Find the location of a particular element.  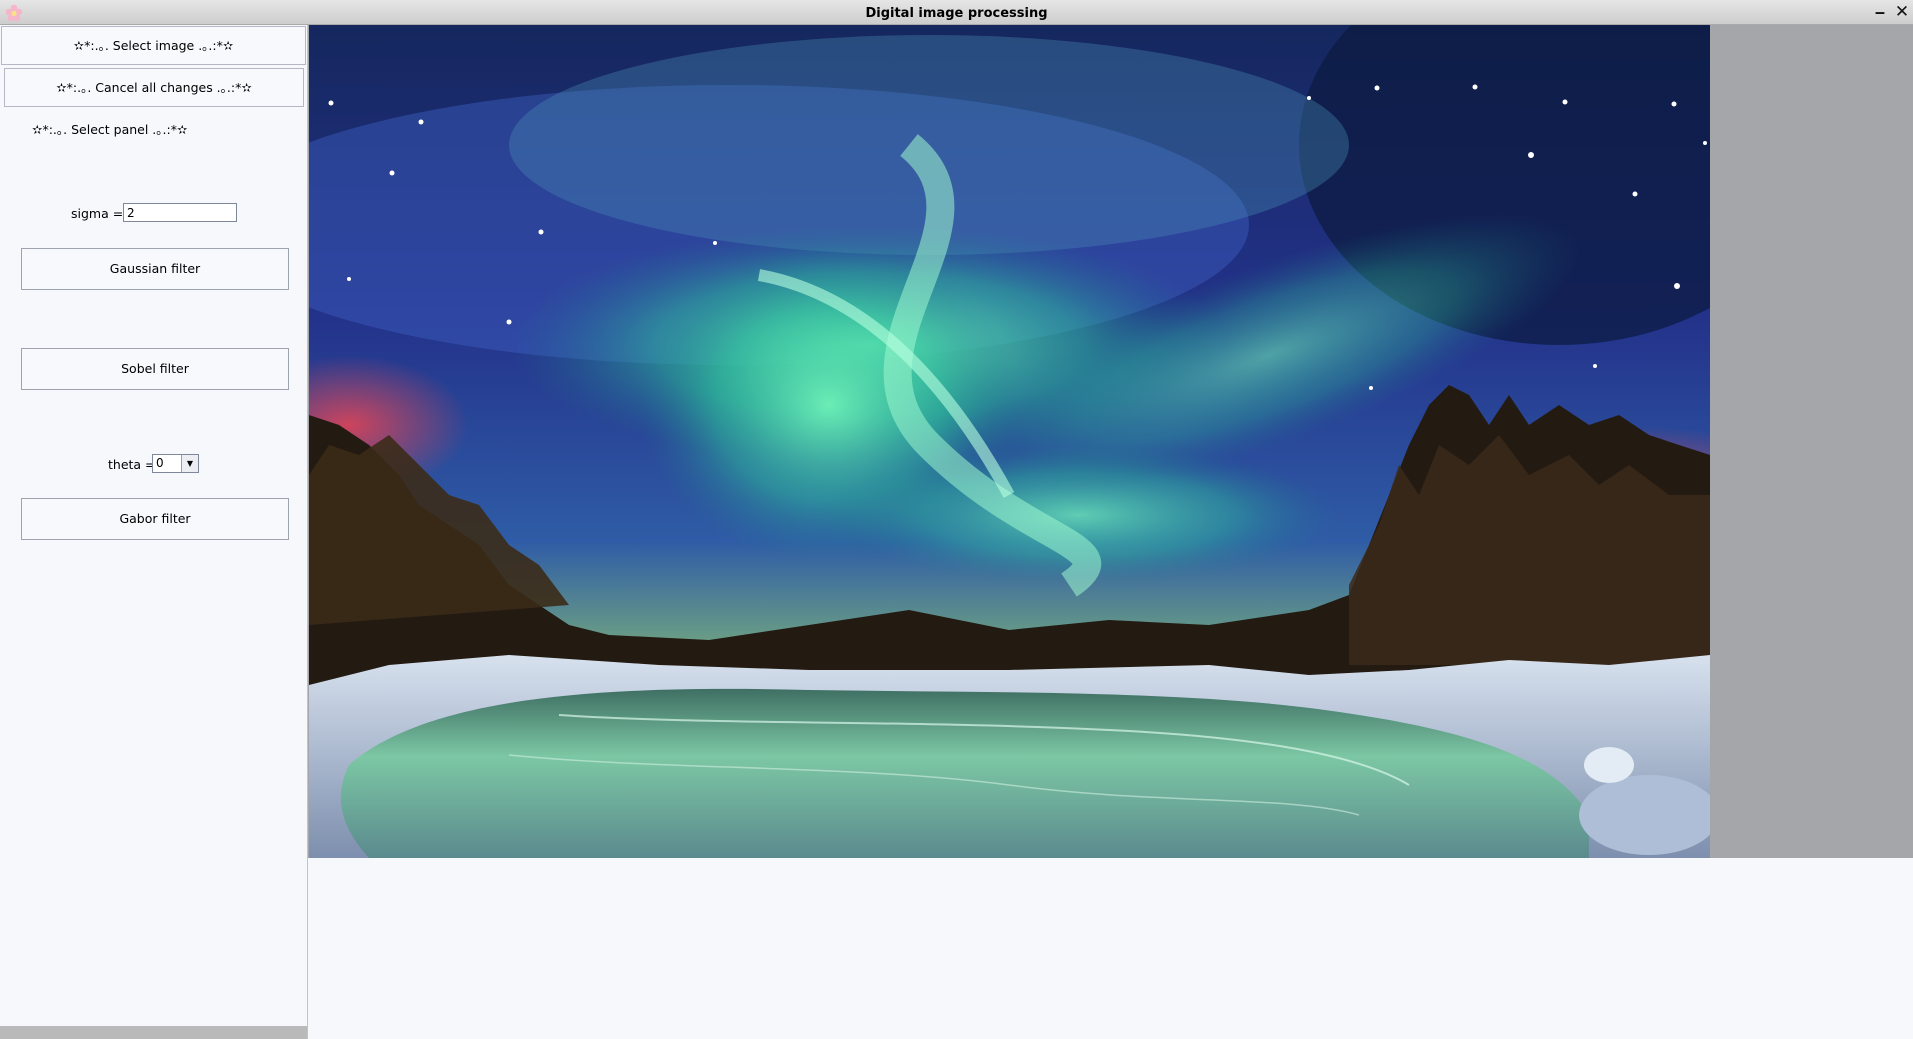

theta-label: theta = is located at coordinates (132, 464).